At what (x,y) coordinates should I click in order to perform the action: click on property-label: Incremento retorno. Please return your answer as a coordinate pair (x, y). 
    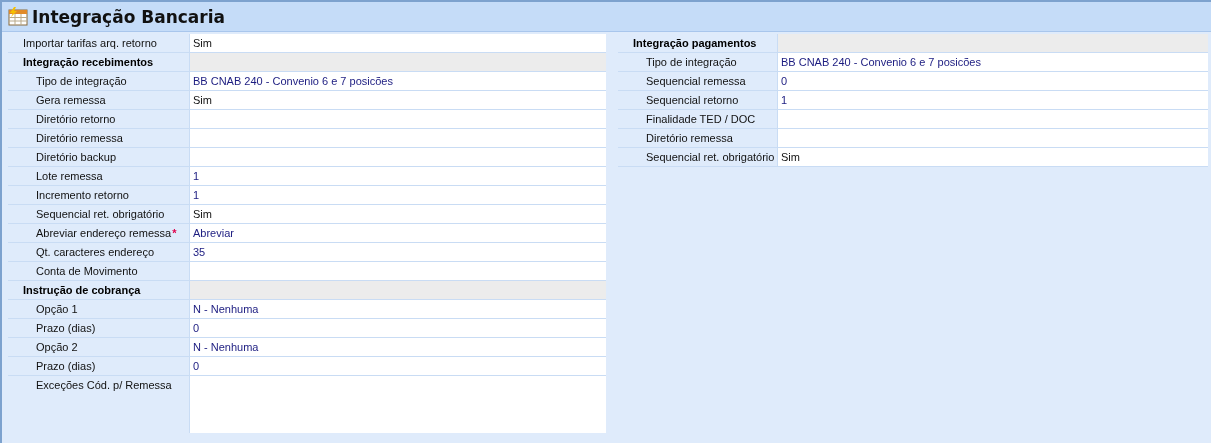
    Looking at the image, I should click on (82, 195).